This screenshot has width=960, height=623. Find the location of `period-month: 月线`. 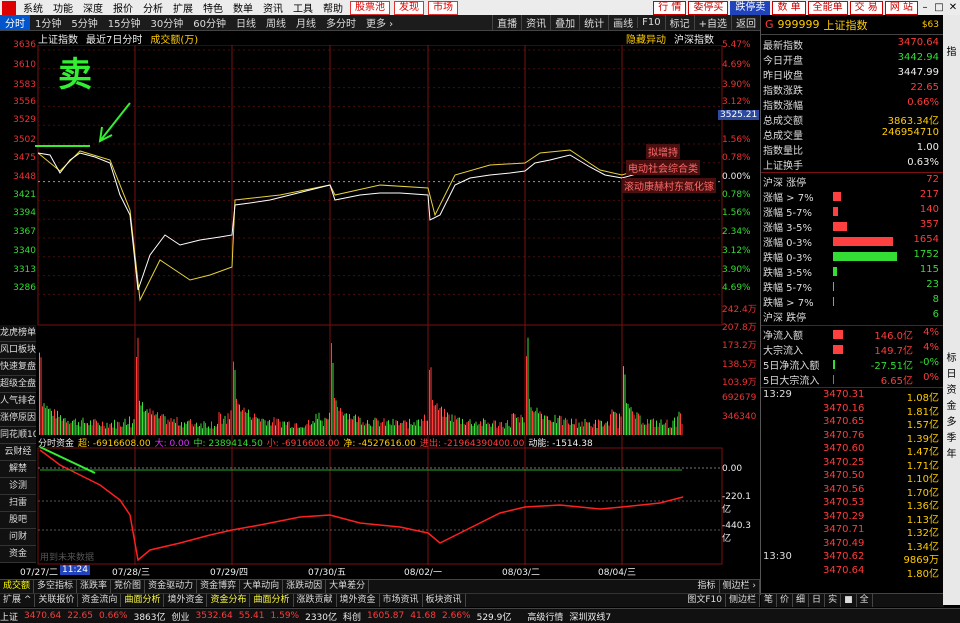

period-month: 月线 is located at coordinates (306, 22).